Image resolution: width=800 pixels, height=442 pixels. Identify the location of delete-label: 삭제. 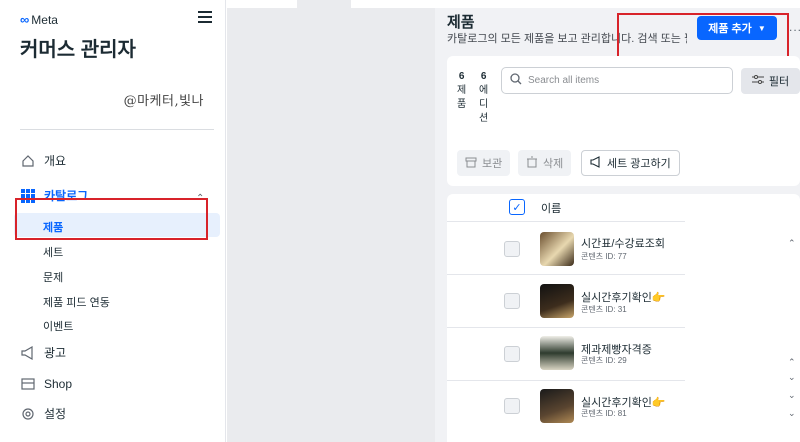
(553, 164).